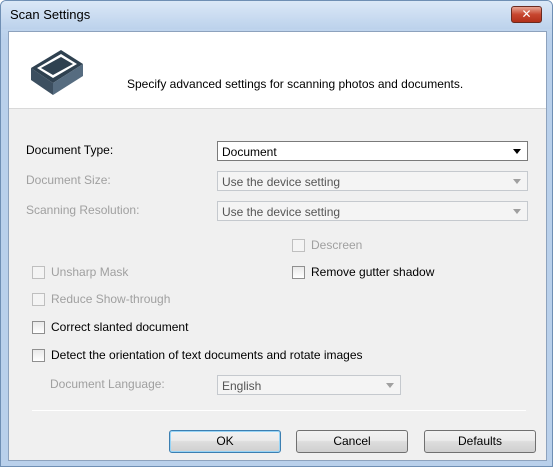 Image resolution: width=553 pixels, height=467 pixels. Describe the element at coordinates (372, 211) in the screenshot. I see `scanning-resolution-select: Use the device setting` at that location.